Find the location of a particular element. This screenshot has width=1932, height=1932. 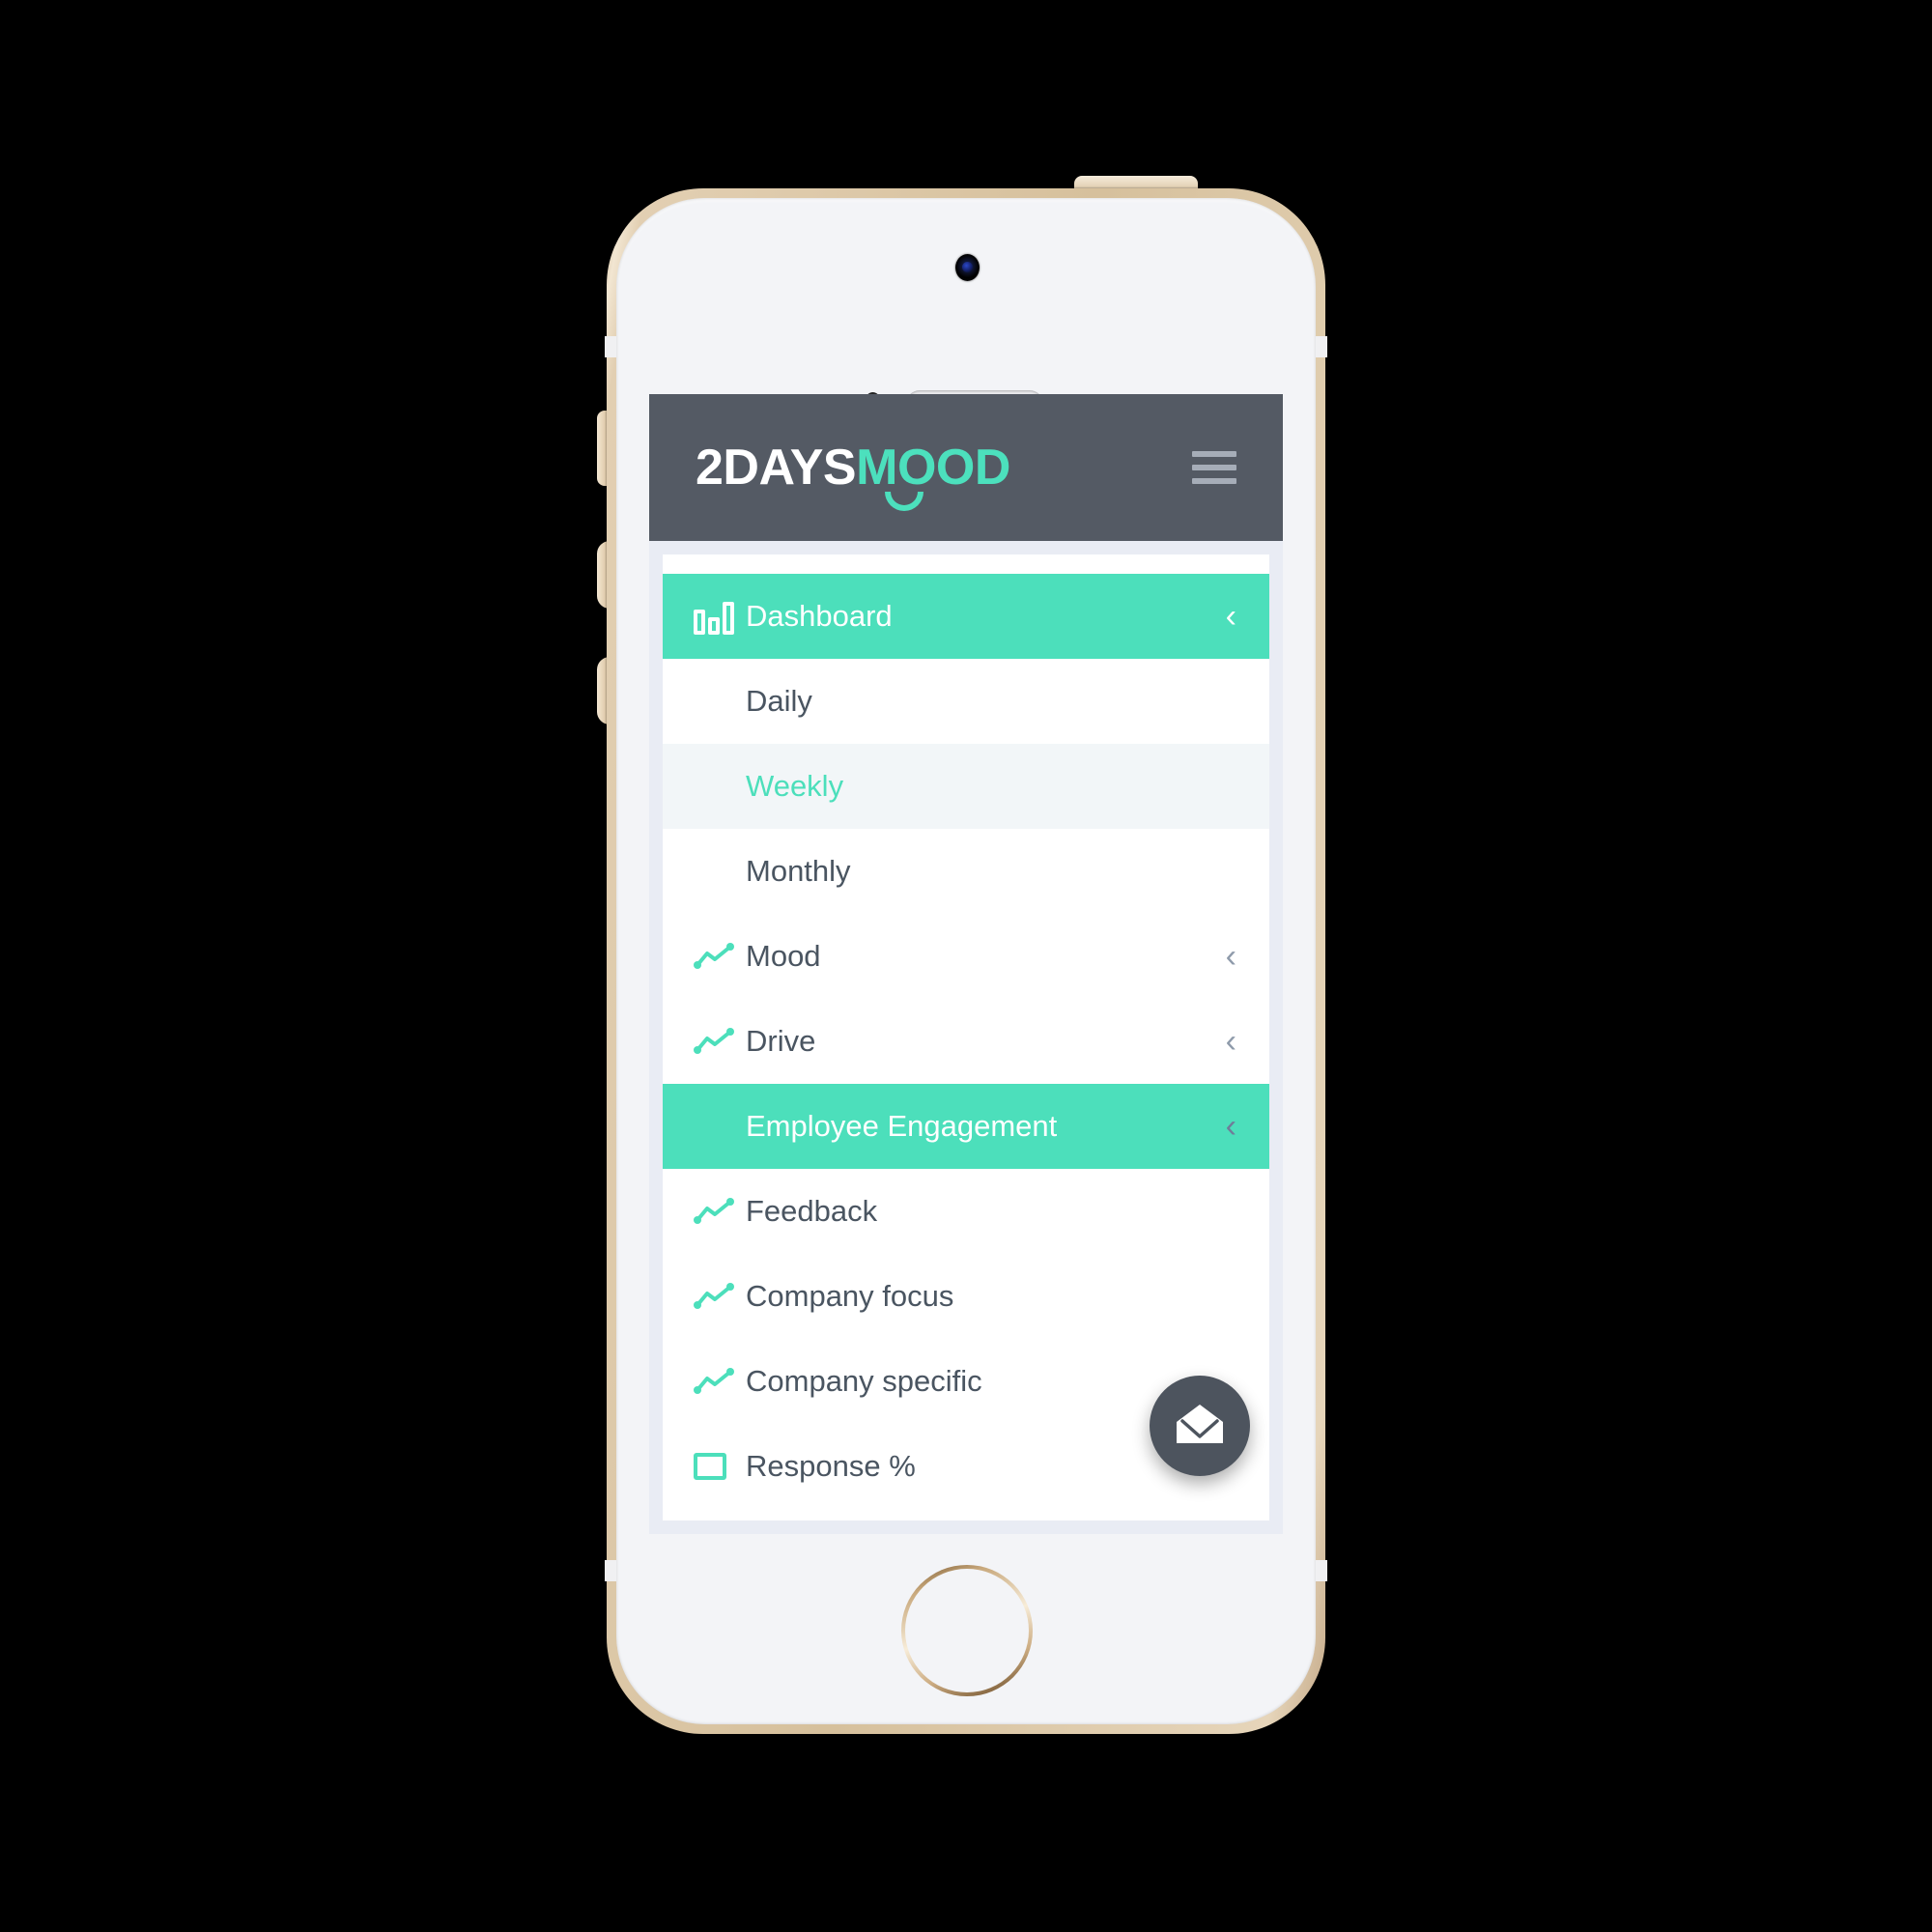

sidebar-item-label: Daily is located at coordinates (779, 701).